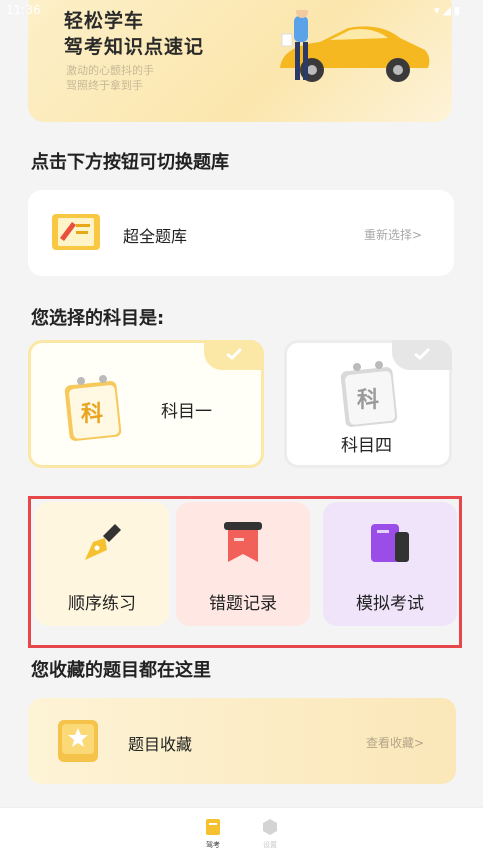 The width and height of the screenshot is (483, 859). What do you see at coordinates (242, 741) in the screenshot?
I see `favorites-card: 题目收藏 查看收藏>` at bounding box center [242, 741].